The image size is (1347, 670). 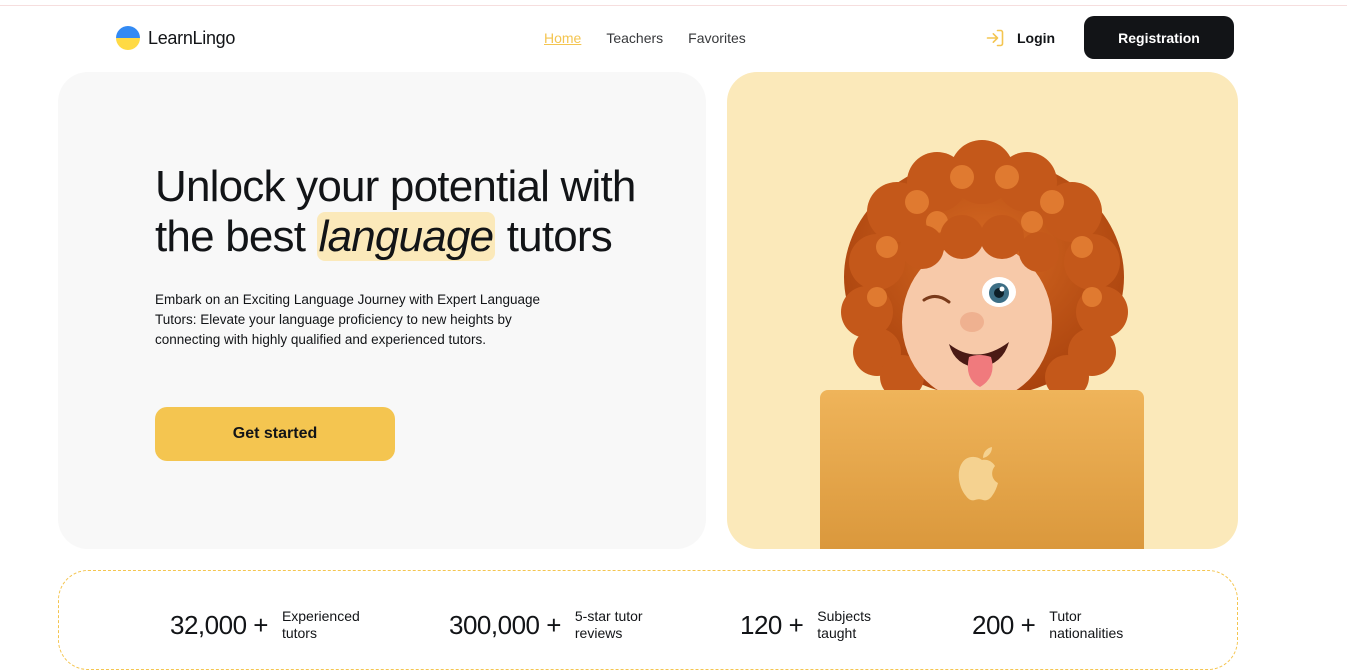 What do you see at coordinates (505, 624) in the screenshot?
I see `stat-value: 300,000 +` at bounding box center [505, 624].